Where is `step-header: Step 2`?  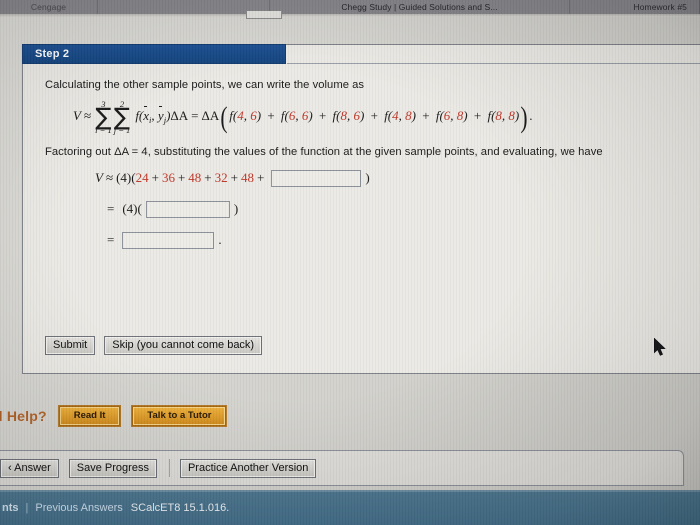 step-header: Step 2 is located at coordinates (154, 54).